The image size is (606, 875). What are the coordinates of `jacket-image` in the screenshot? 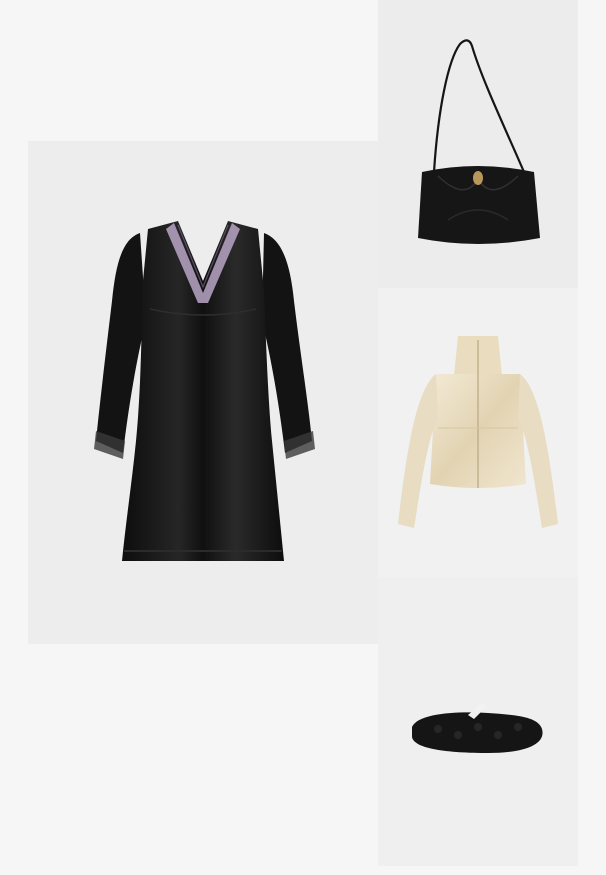 It's located at (478, 432).